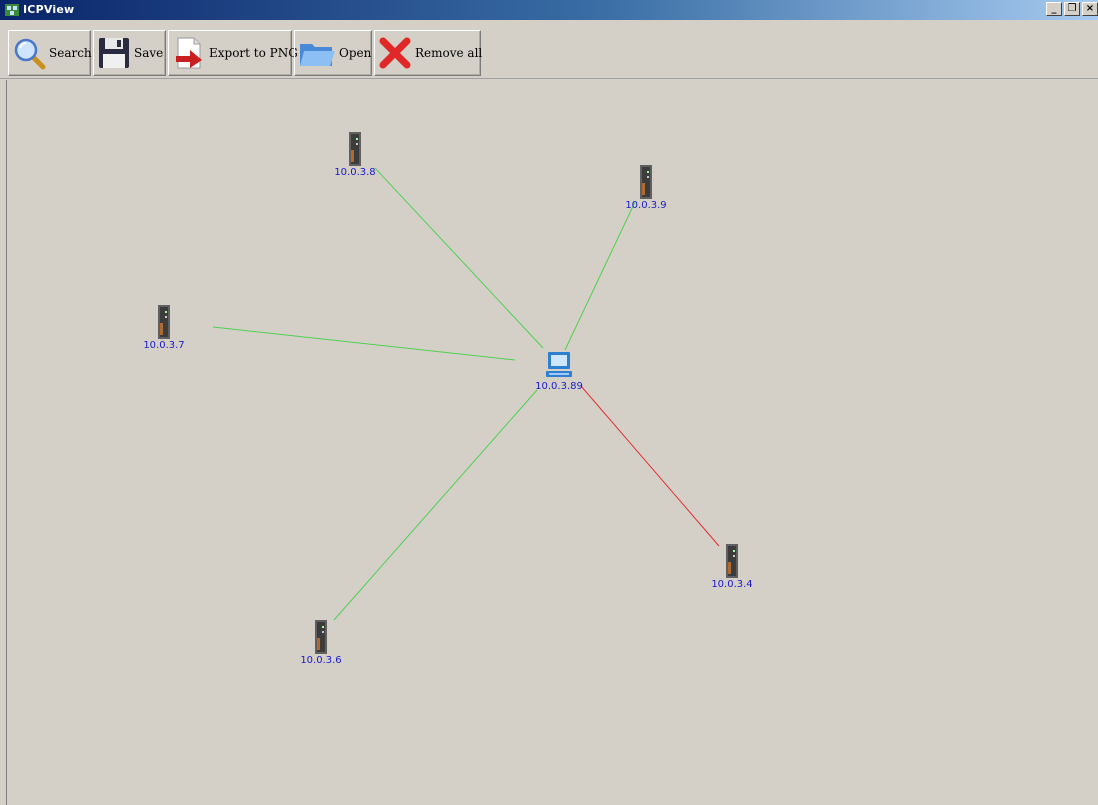  Describe the element at coordinates (646, 205) in the screenshot. I see `device-ip-label: 10.0.3.9` at that location.